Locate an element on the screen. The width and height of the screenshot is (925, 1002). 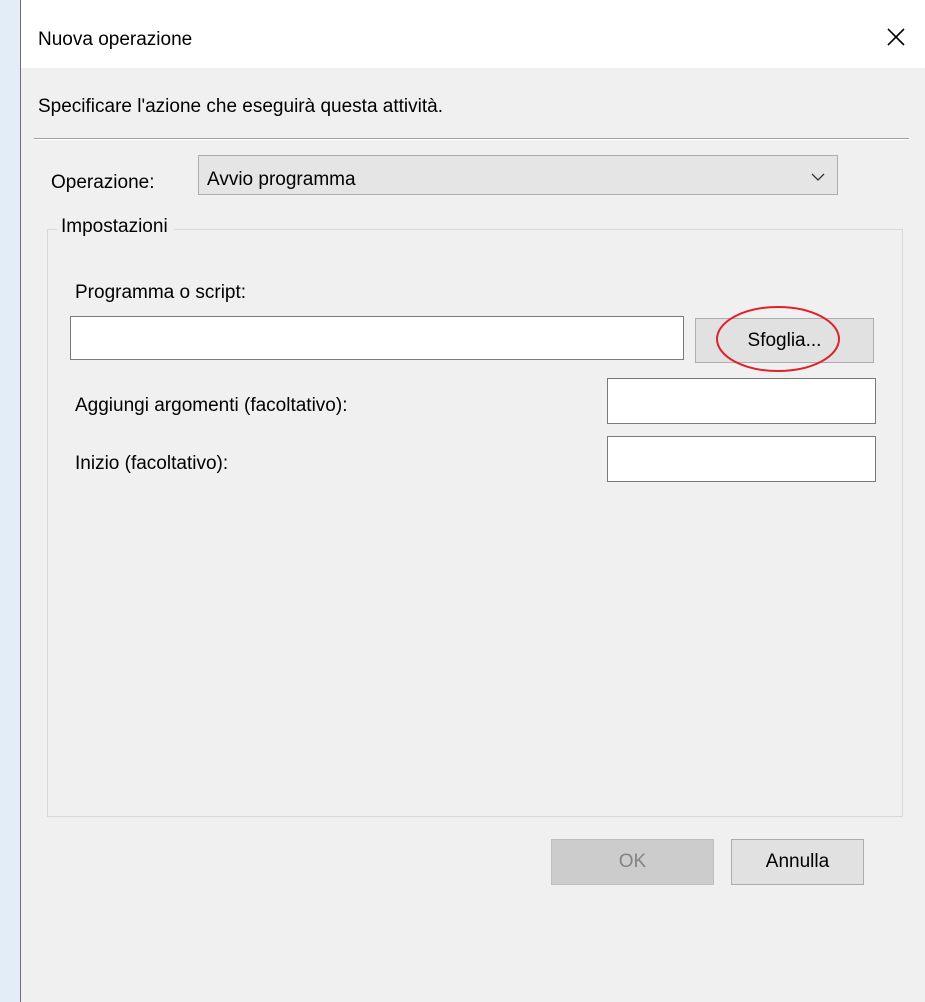
cancel-button: Annulla is located at coordinates (797, 862).